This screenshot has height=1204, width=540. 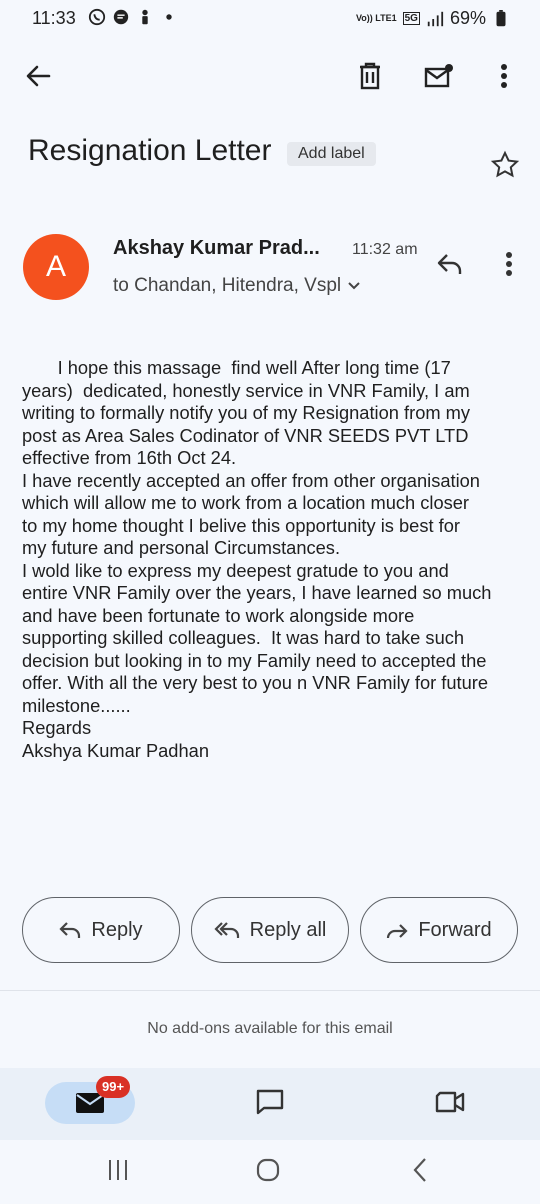 What do you see at coordinates (331, 154) in the screenshot?
I see `add-label-button: Add label` at bounding box center [331, 154].